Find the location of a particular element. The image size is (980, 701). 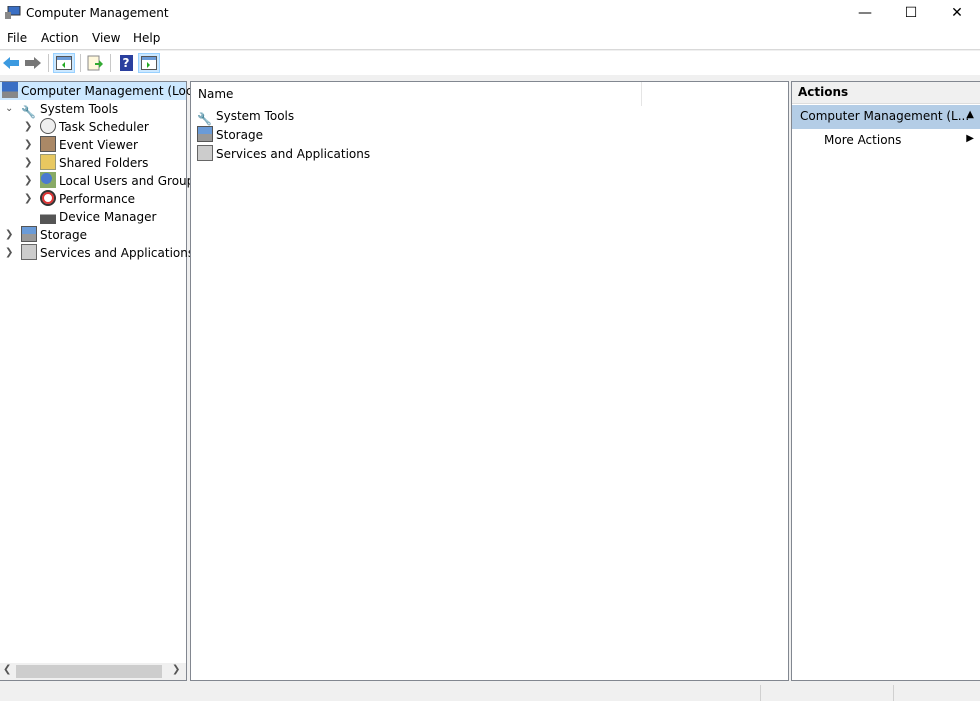

chevron-down-icon: ⌄ is located at coordinates (9, 108).